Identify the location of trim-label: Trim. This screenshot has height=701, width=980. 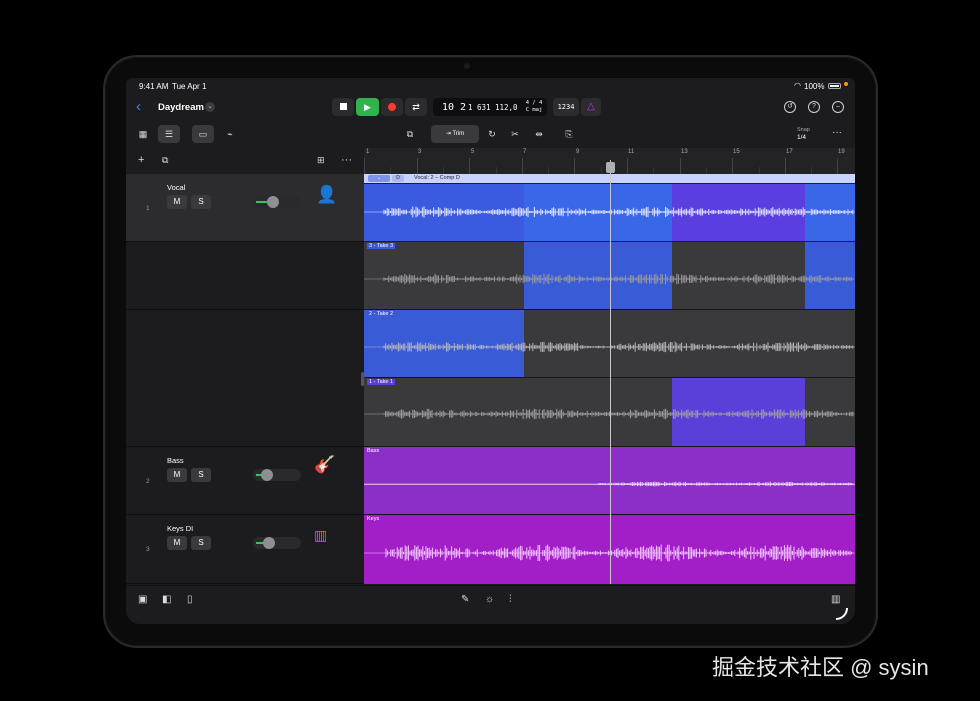
(458, 134).